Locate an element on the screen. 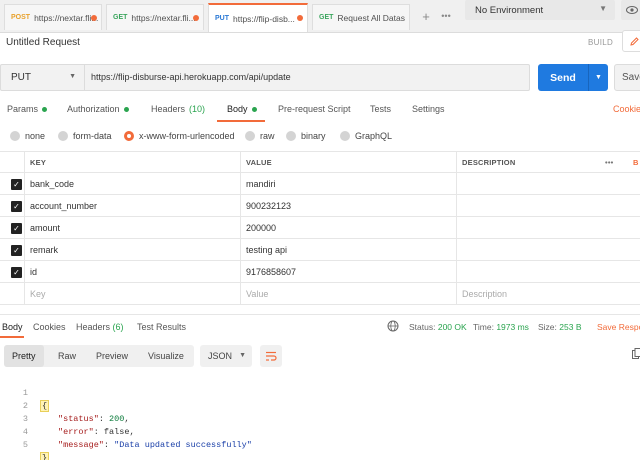 Image resolution: width=640 pixels, height=460 pixels. radio-none: none is located at coordinates (27, 136).